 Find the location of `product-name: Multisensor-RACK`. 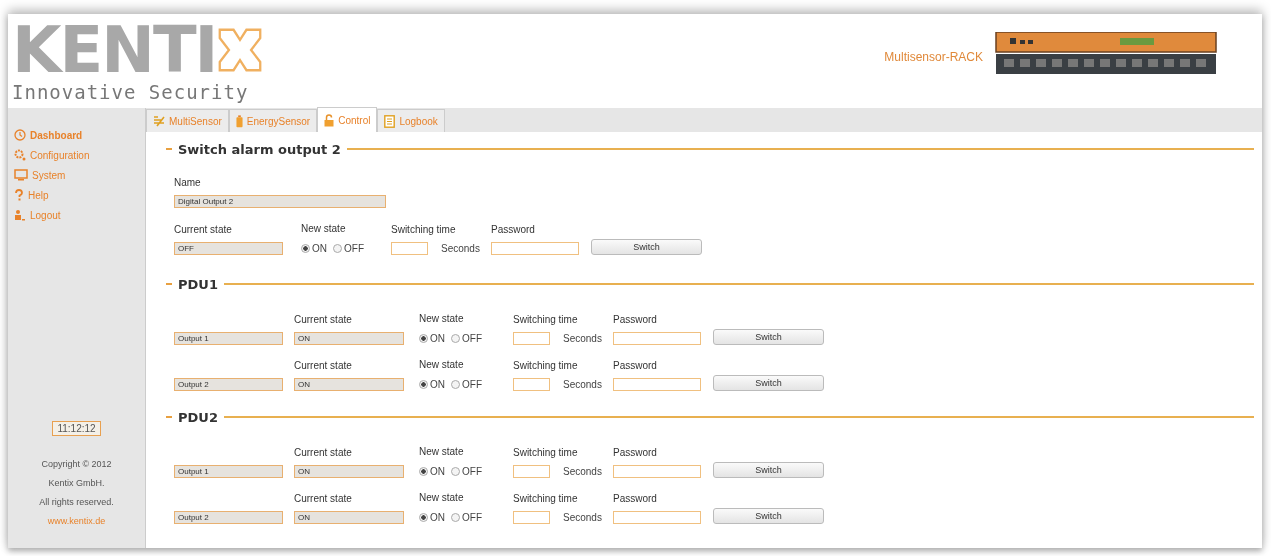

product-name: Multisensor-RACK is located at coordinates (933, 56).